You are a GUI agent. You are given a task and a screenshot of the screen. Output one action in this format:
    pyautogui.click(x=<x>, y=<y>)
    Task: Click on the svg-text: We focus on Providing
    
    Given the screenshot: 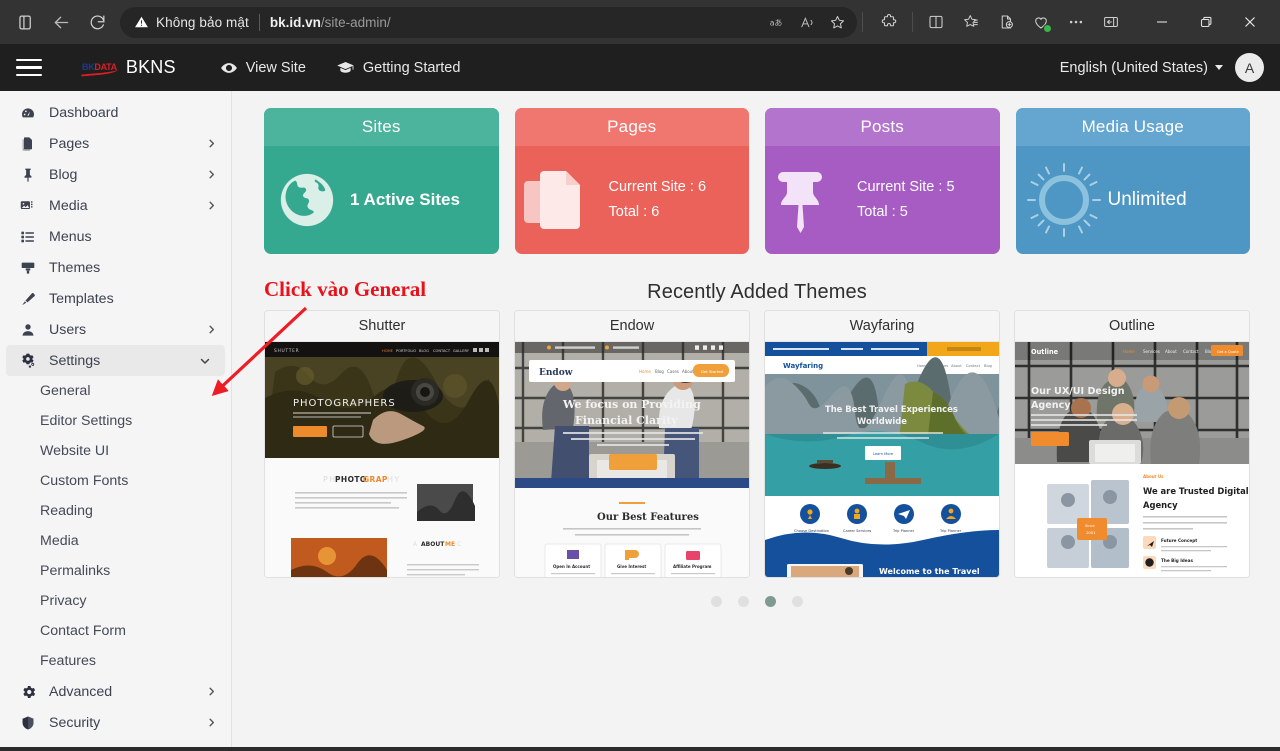 What is the action you would take?
    pyautogui.click(x=631, y=404)
    